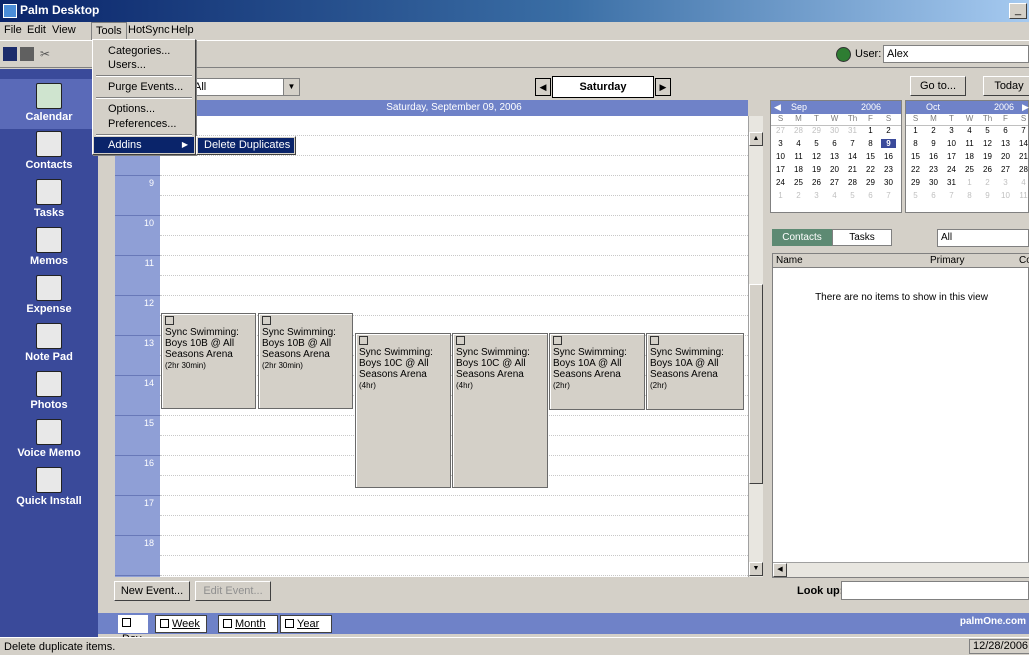 Image resolution: width=1029 pixels, height=655 pixels. What do you see at coordinates (987, 195) in the screenshot?
I see `mini-calendar-day: 9` at bounding box center [987, 195].